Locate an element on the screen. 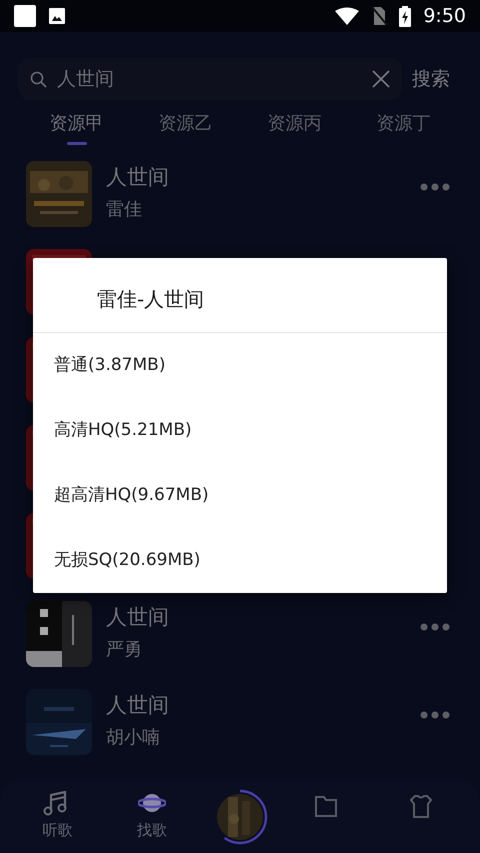 This screenshot has width=480, height=853. nav-tab: 找歌 is located at coordinates (152, 816).